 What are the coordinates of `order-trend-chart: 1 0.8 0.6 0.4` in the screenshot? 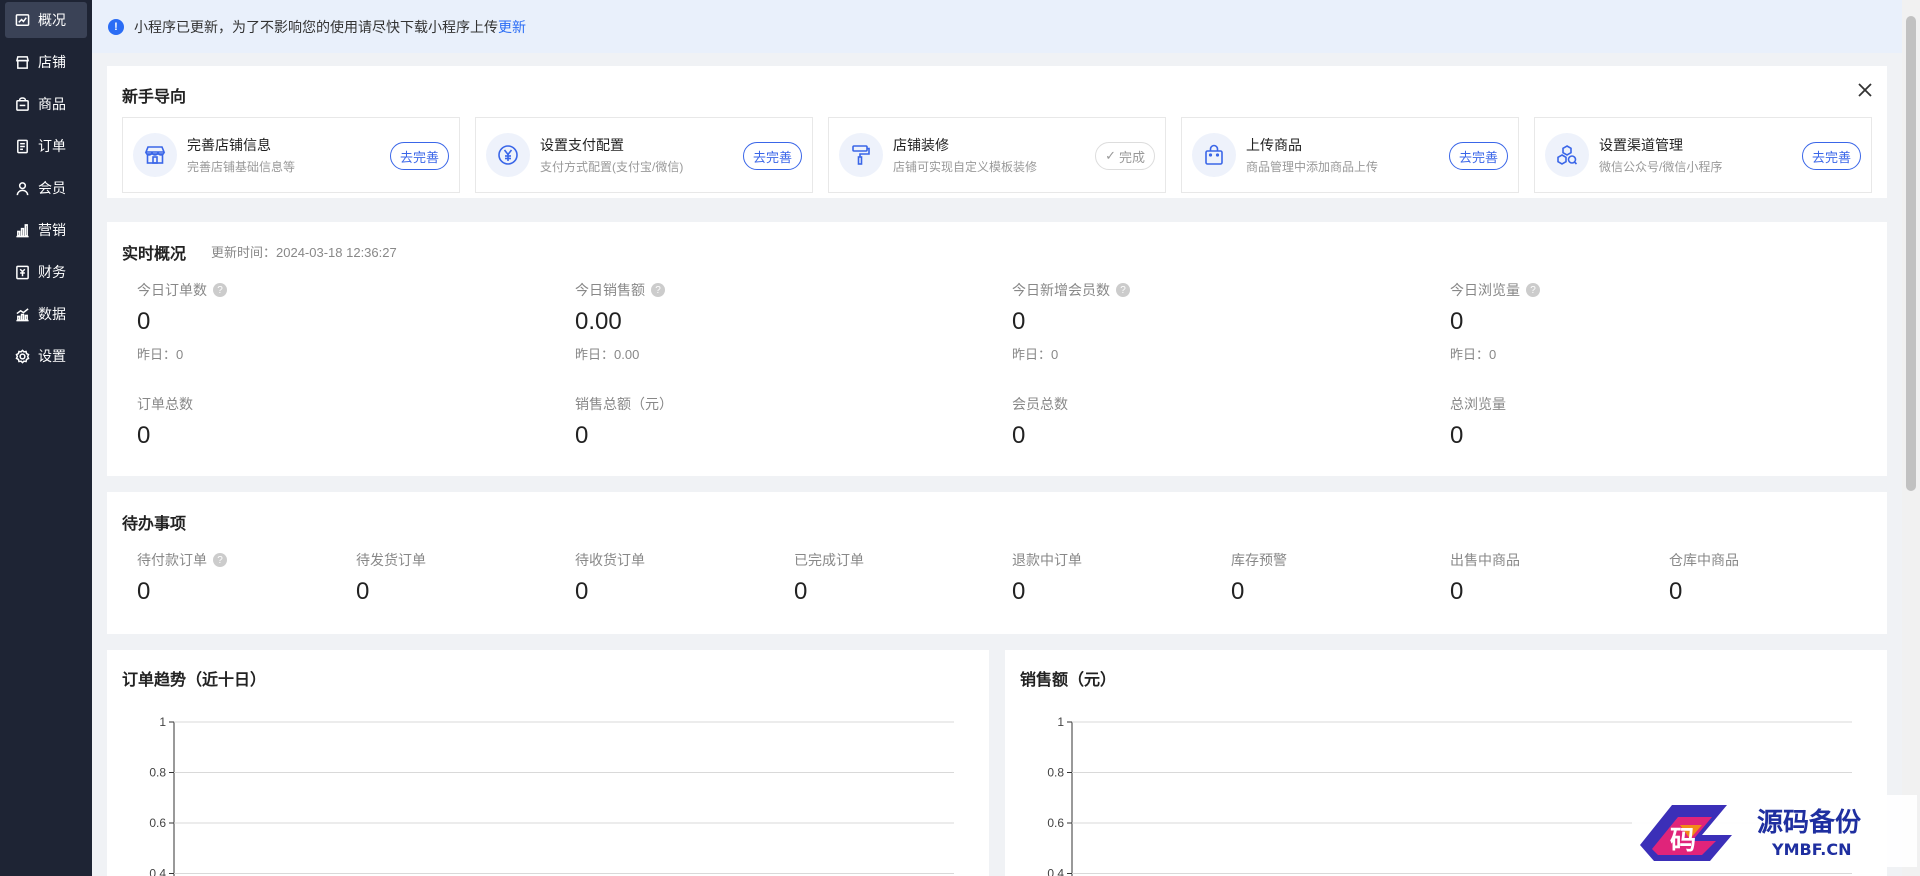 It's located at (551, 795).